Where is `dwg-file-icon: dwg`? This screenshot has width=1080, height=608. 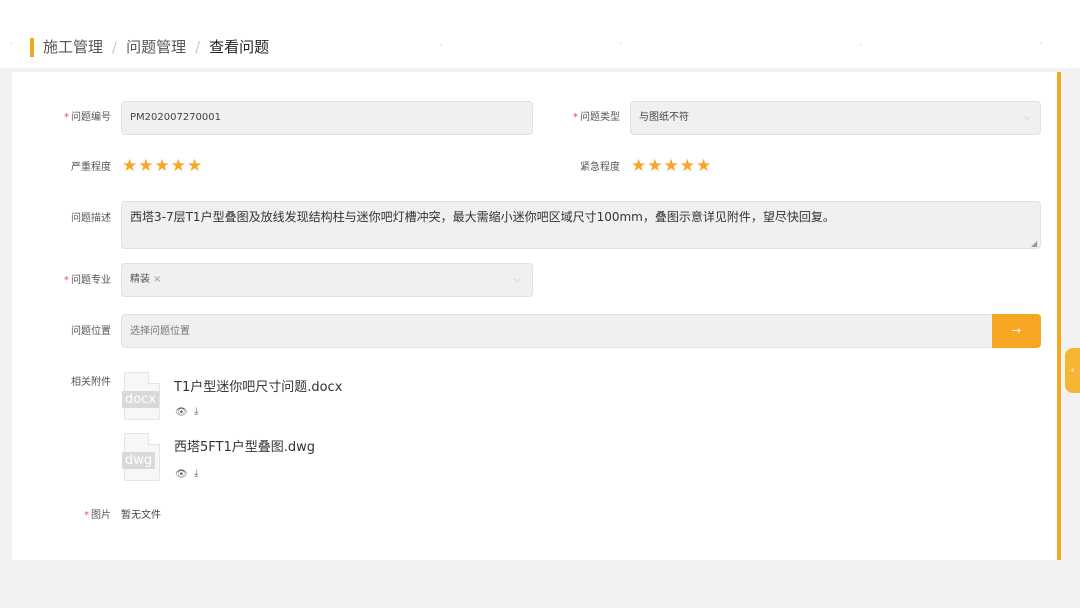 dwg-file-icon: dwg is located at coordinates (142, 457).